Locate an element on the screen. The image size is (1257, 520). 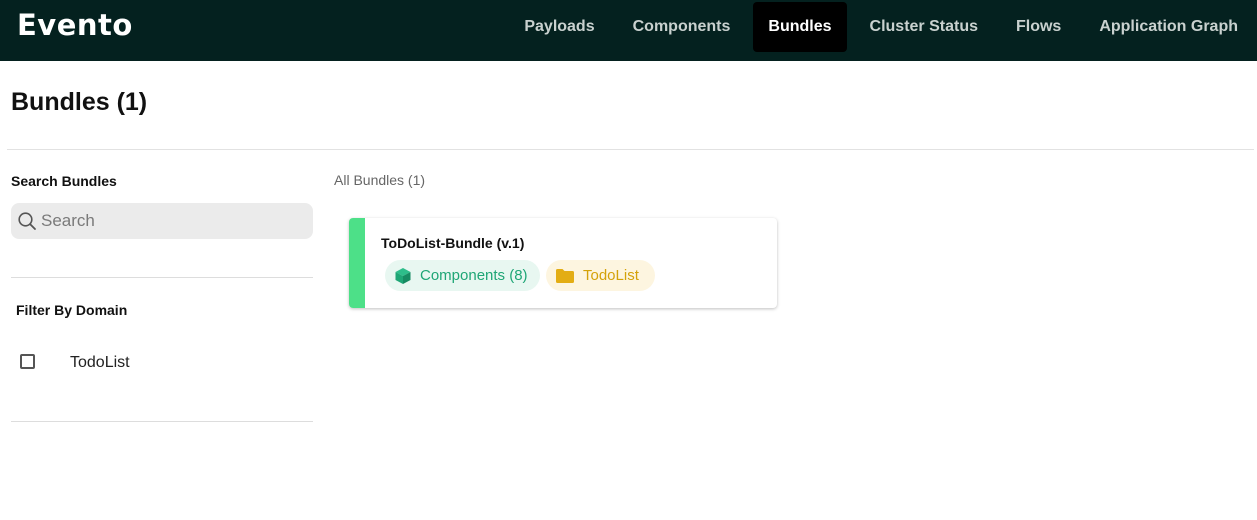
nav-components: Components is located at coordinates (682, 27).